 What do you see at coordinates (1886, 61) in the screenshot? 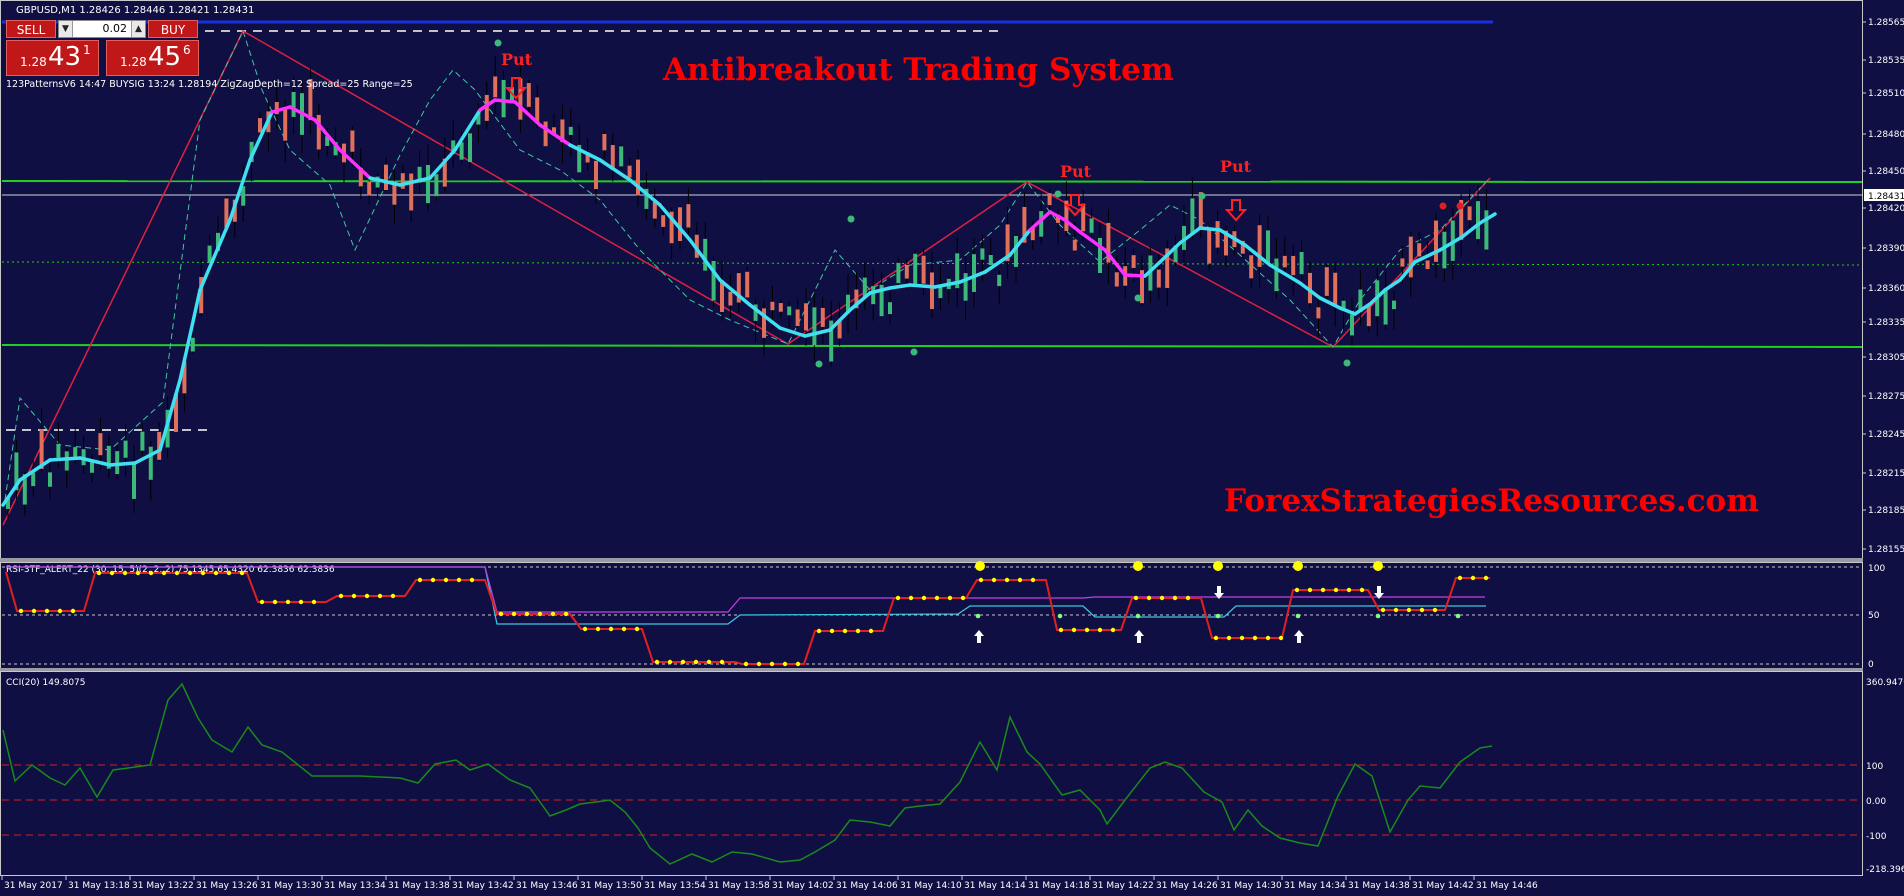
I see `price-axis-label: 1.28535` at bounding box center [1886, 61].